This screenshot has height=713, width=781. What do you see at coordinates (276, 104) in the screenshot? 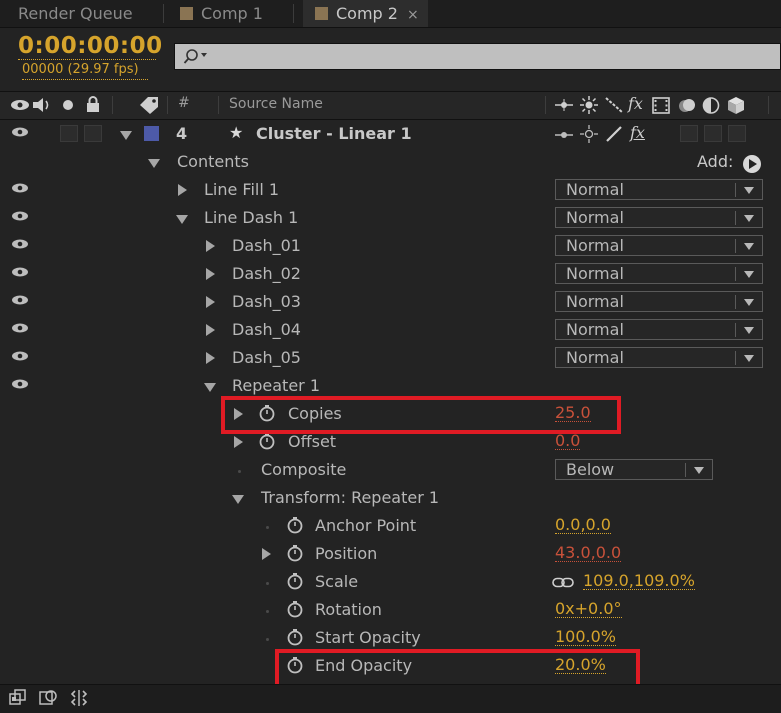
I see `column-source-name-label: Source Name` at bounding box center [276, 104].